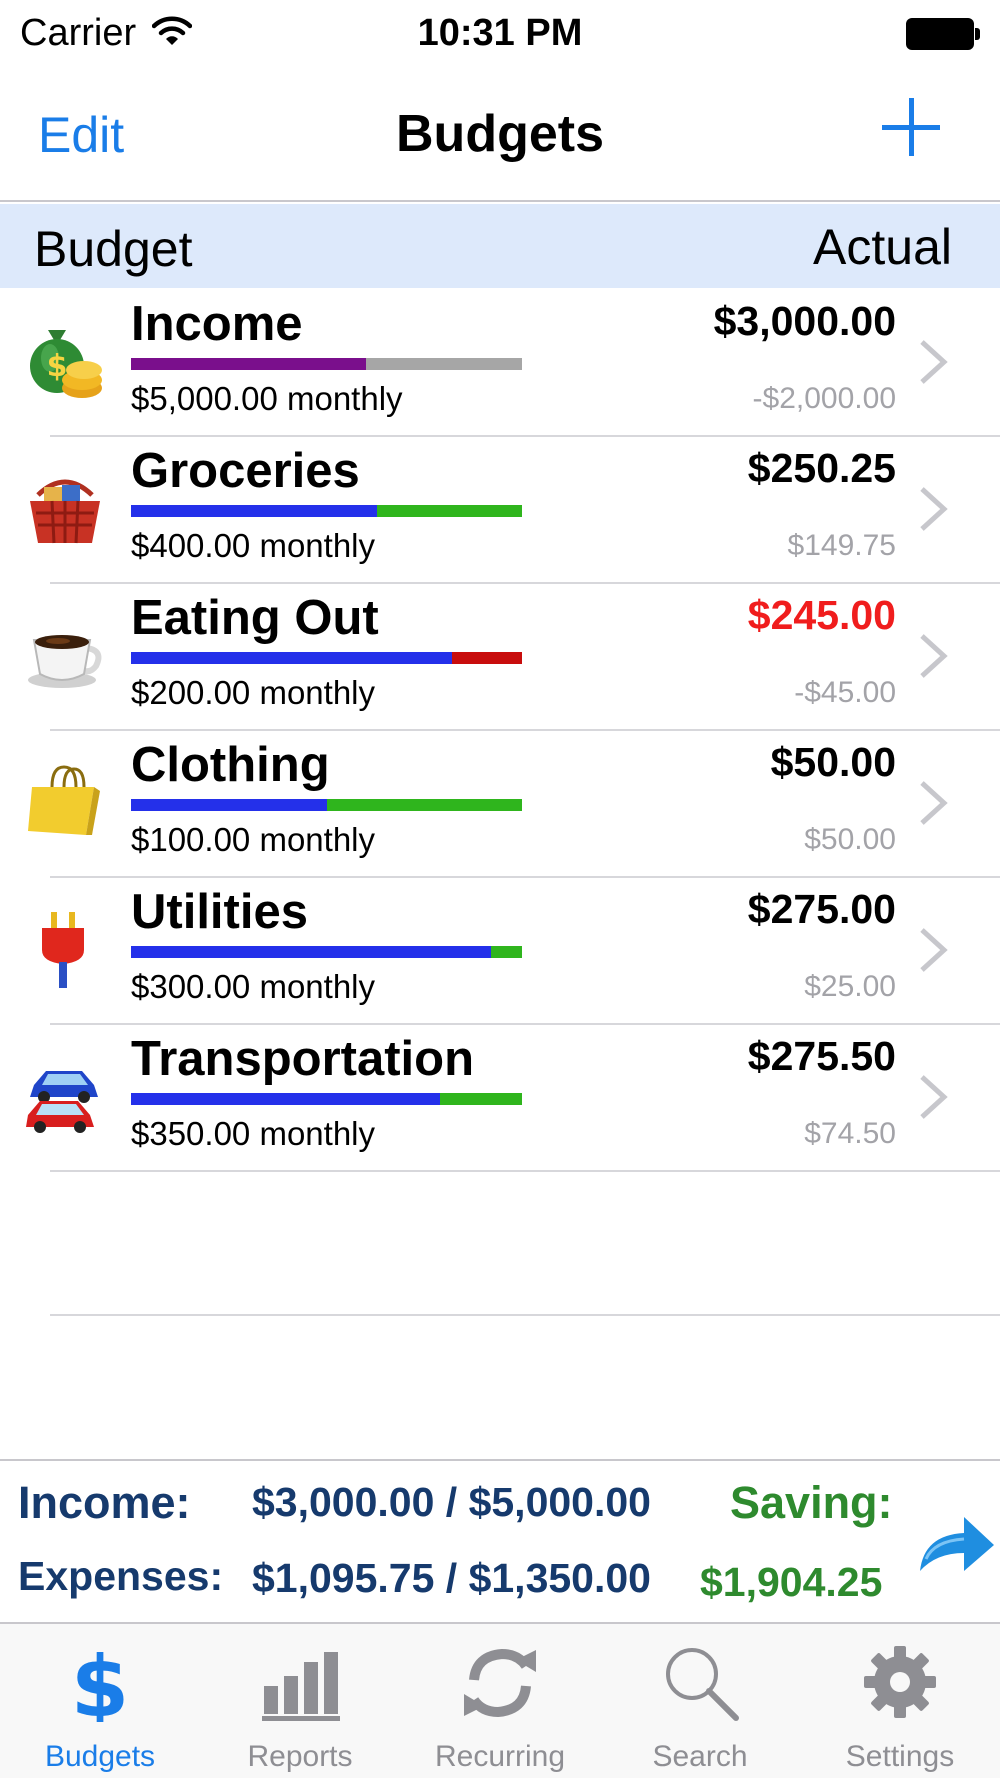 The width and height of the screenshot is (1000, 1778). I want to click on budget-amount: $5,000.00 monthly, so click(267, 398).